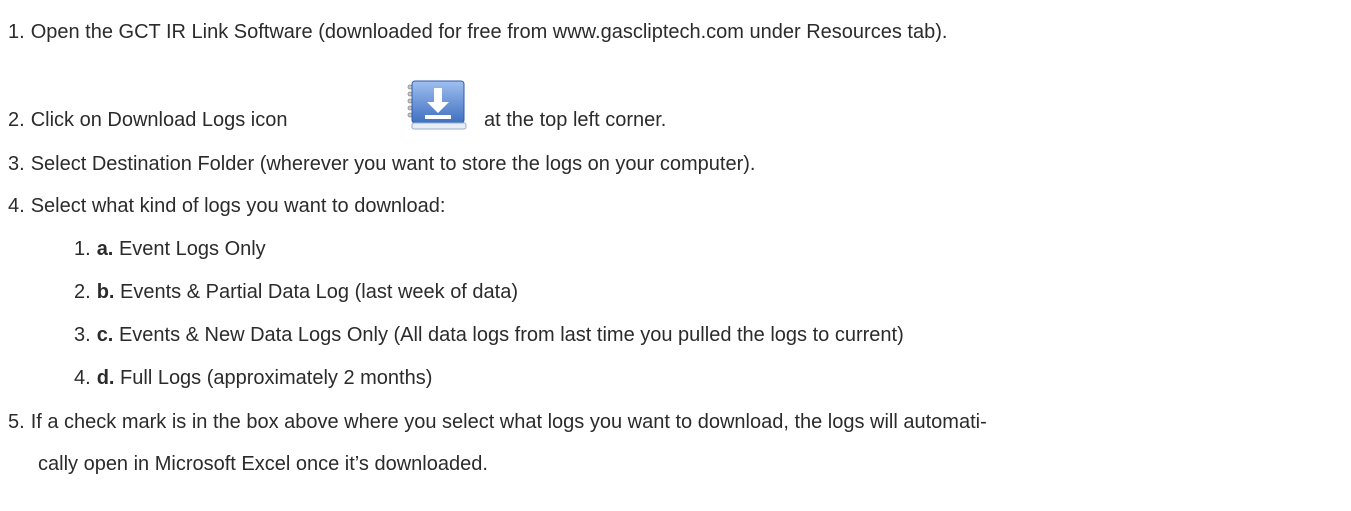 The image size is (1351, 511). Describe the element at coordinates (82, 249) in the screenshot. I see `substep-number: 1.` at that location.